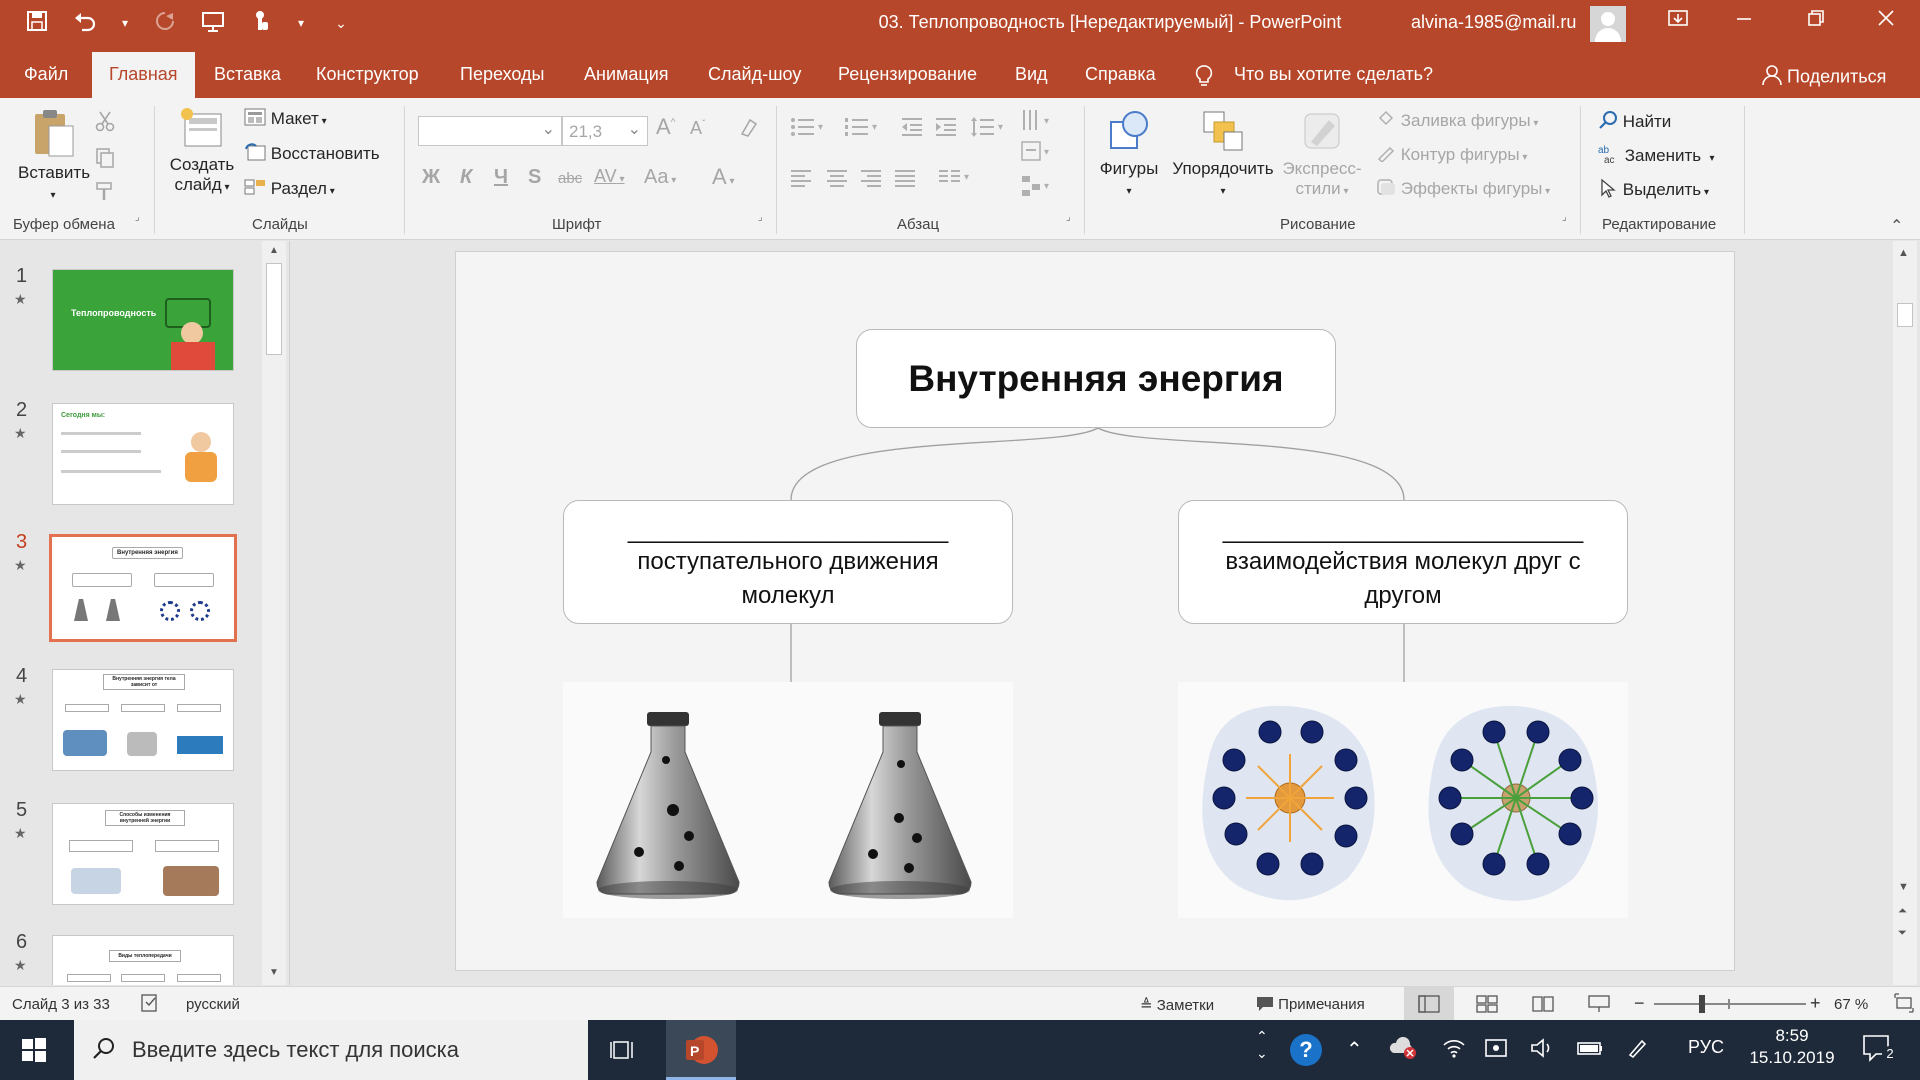  I want to click on align-right-icon, so click(871, 180).